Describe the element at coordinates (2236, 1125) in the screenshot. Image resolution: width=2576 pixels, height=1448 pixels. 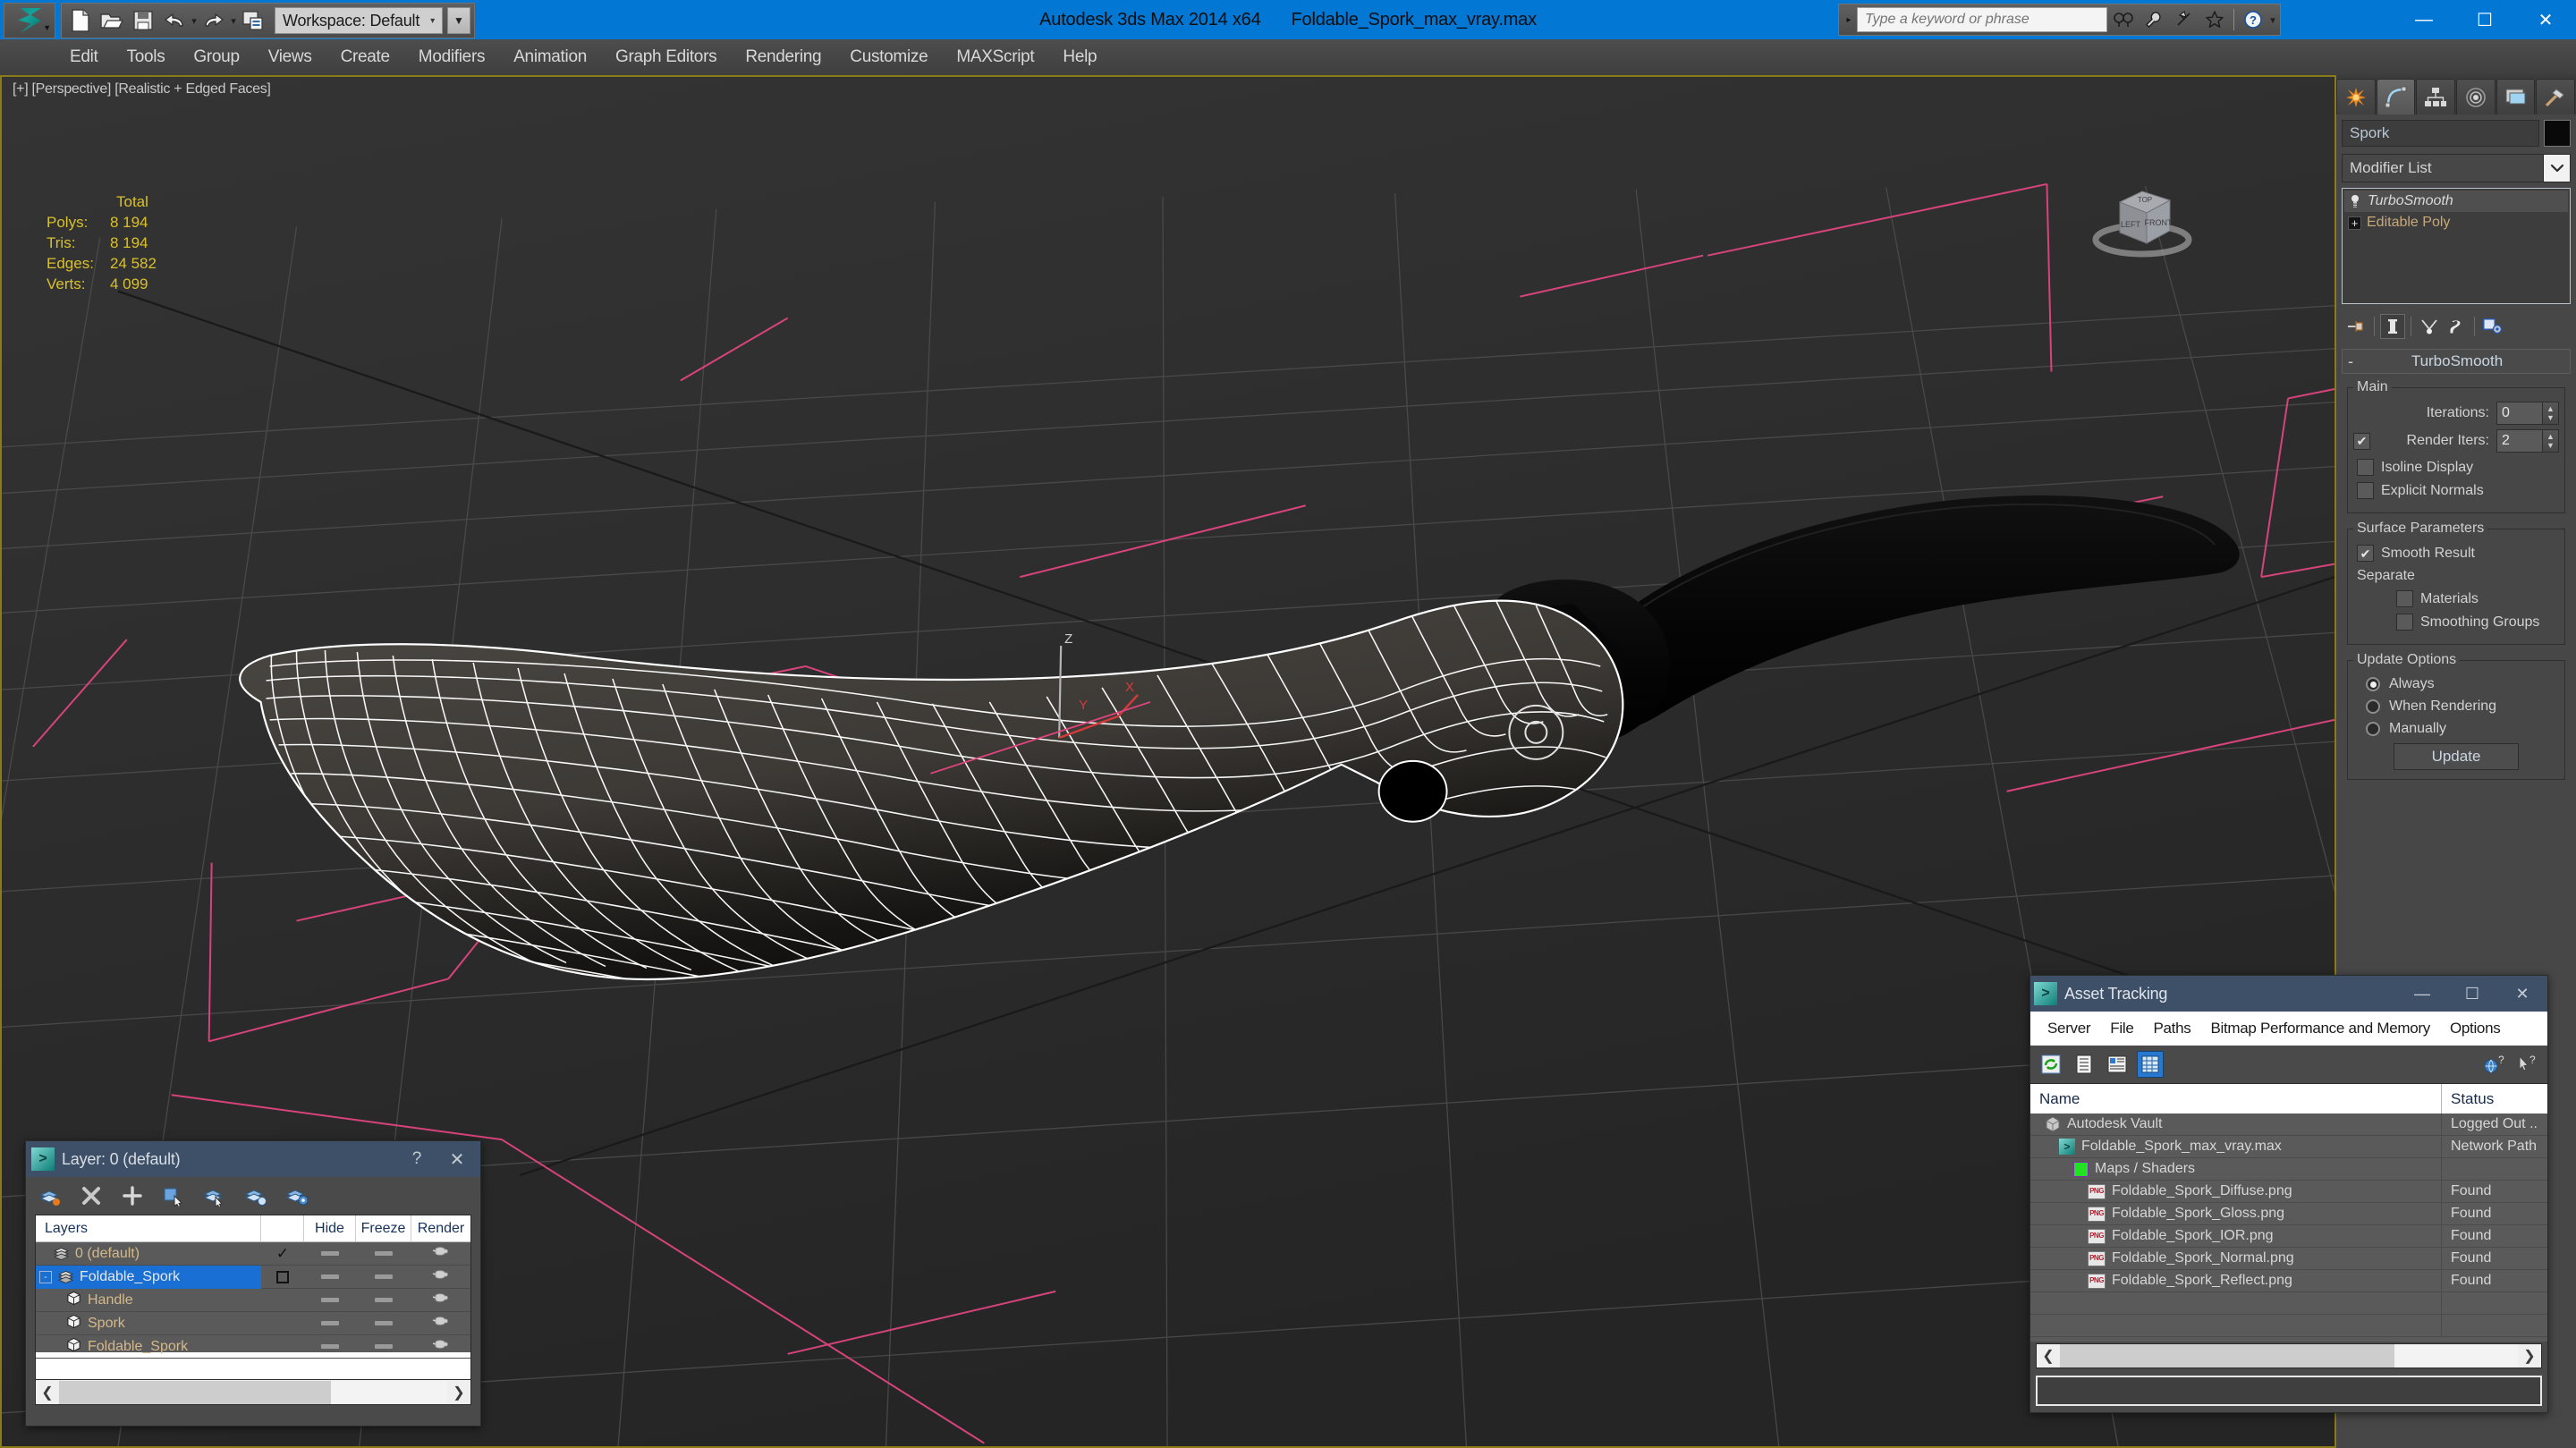
I see `asset-name-cell: Autodesk Vault` at that location.